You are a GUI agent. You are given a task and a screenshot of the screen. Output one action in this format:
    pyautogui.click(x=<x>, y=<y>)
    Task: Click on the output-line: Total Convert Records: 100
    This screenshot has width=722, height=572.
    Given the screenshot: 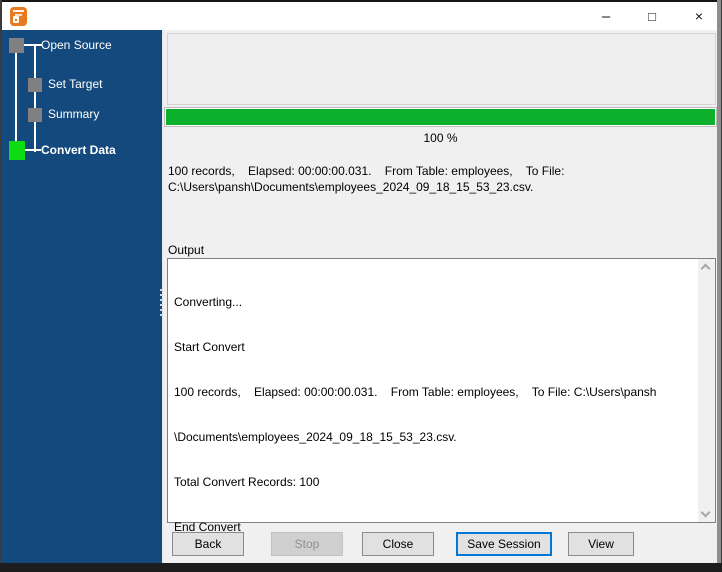 What is the action you would take?
    pyautogui.click(x=247, y=482)
    